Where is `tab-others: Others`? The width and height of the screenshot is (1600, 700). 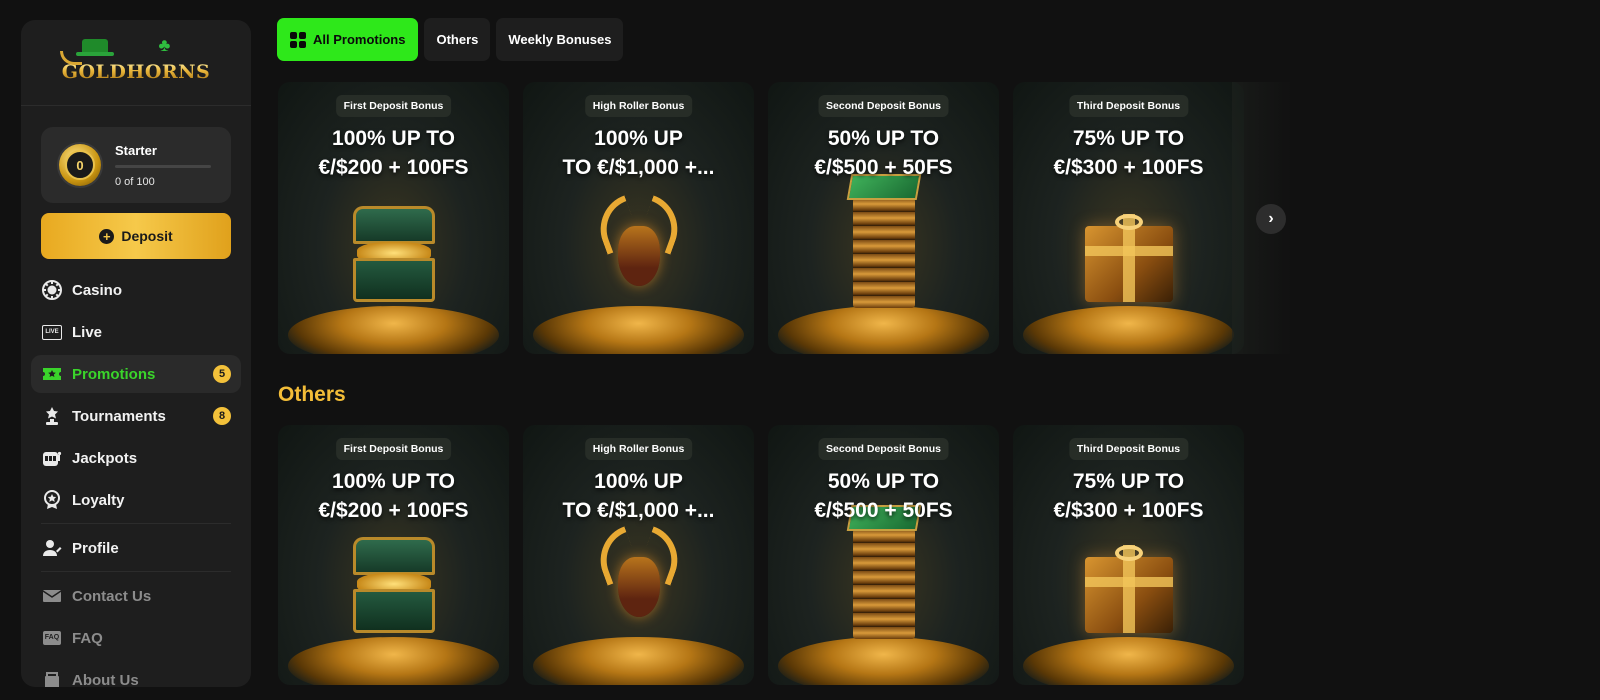 tab-others: Others is located at coordinates (457, 39).